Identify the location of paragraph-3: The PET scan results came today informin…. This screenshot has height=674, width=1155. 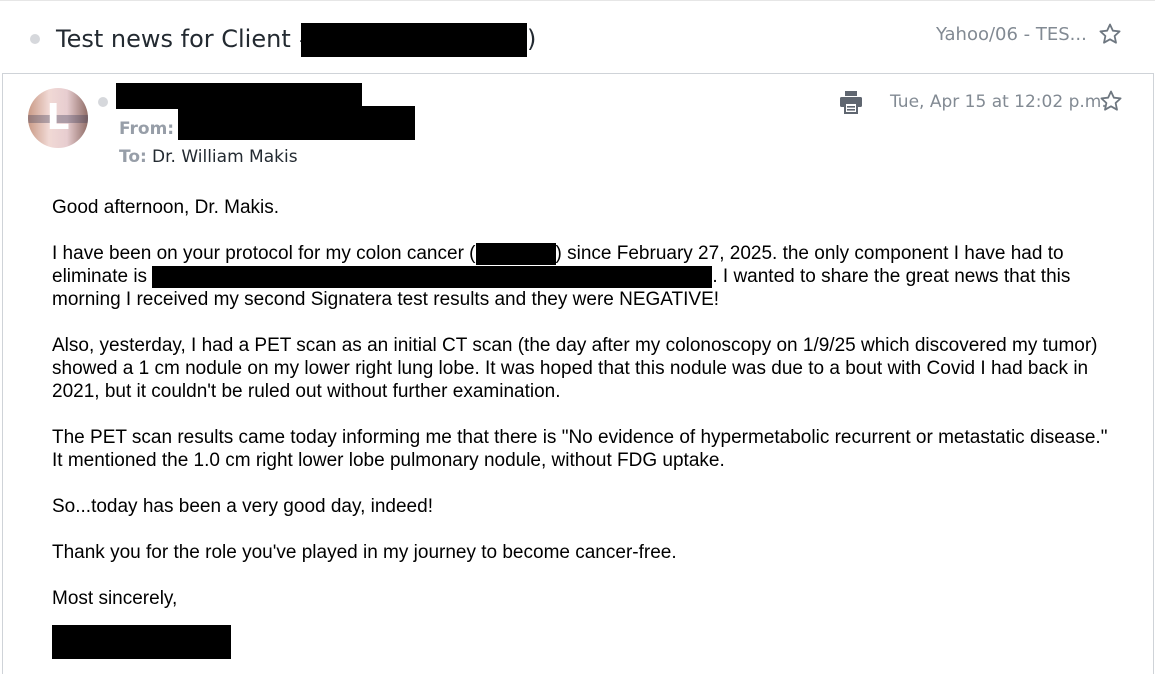
(580, 449).